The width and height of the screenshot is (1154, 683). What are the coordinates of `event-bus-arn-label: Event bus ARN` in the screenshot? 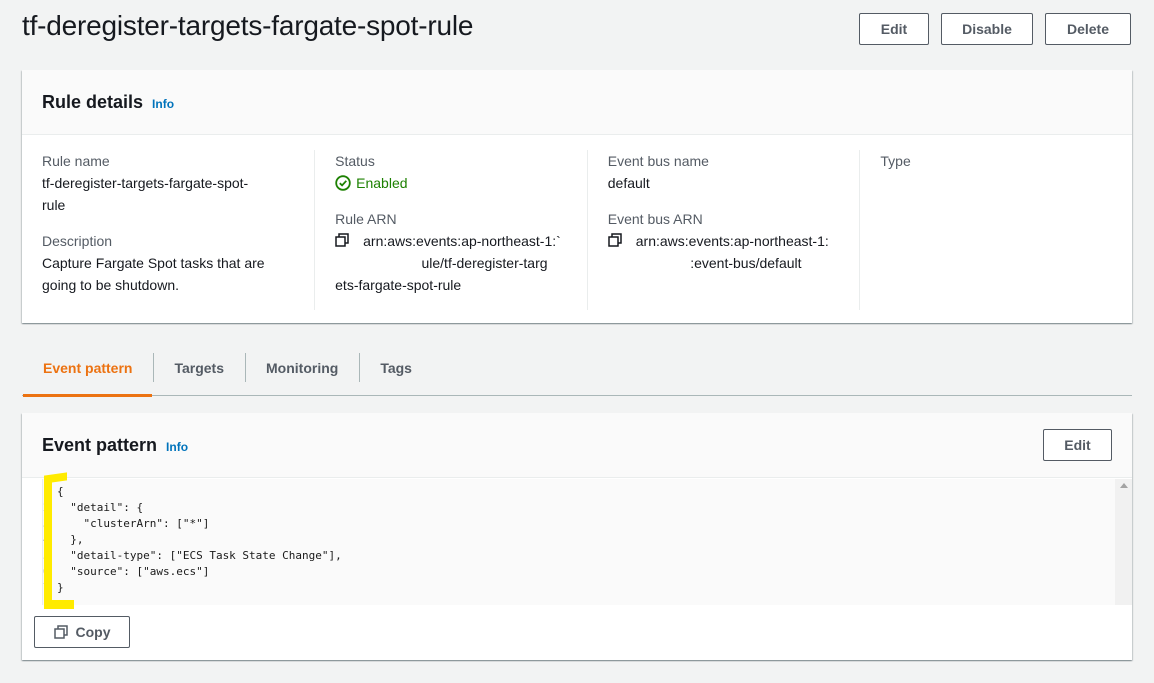 It's located at (655, 219).